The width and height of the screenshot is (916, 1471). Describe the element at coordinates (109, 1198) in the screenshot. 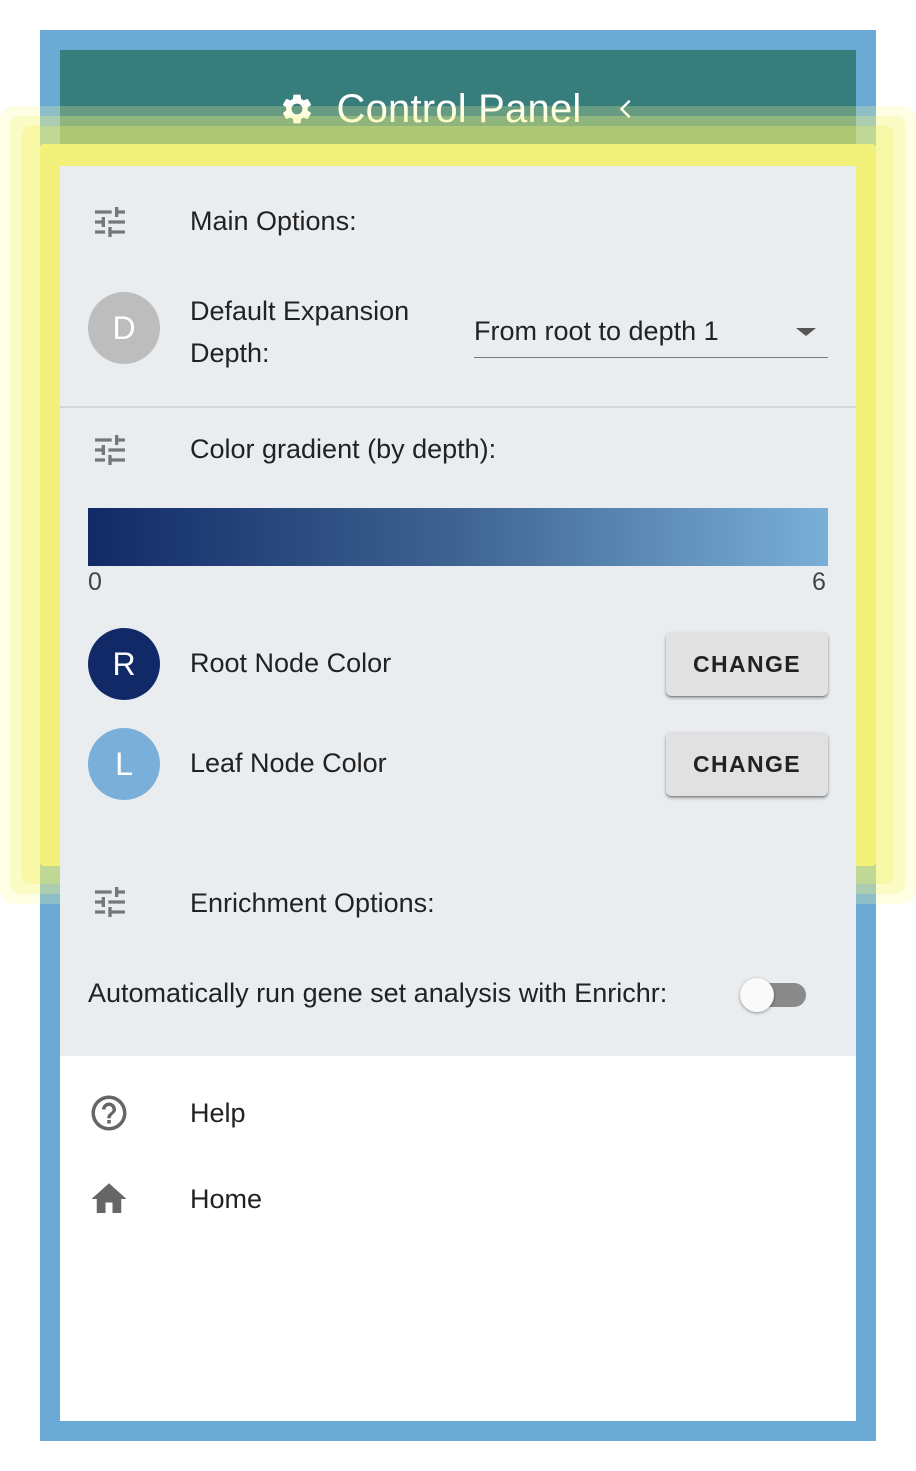

I see `home-icon` at that location.